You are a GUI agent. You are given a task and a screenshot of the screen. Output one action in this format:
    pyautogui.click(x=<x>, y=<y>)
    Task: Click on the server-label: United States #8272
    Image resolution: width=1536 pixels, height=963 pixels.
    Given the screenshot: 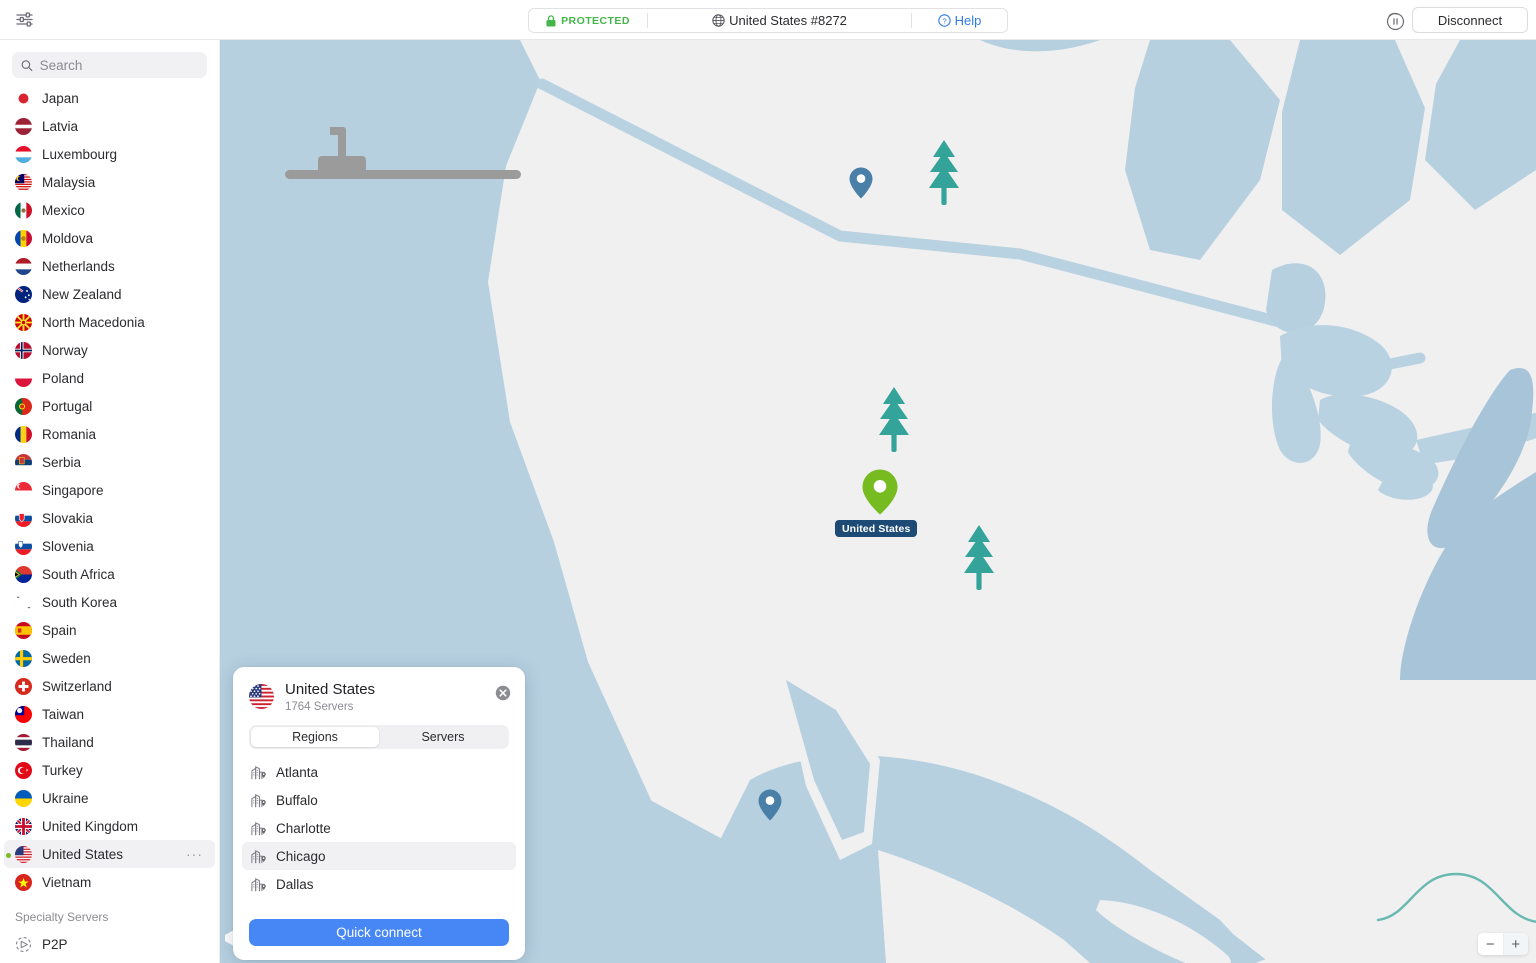 What is the action you would take?
    pyautogui.click(x=788, y=20)
    